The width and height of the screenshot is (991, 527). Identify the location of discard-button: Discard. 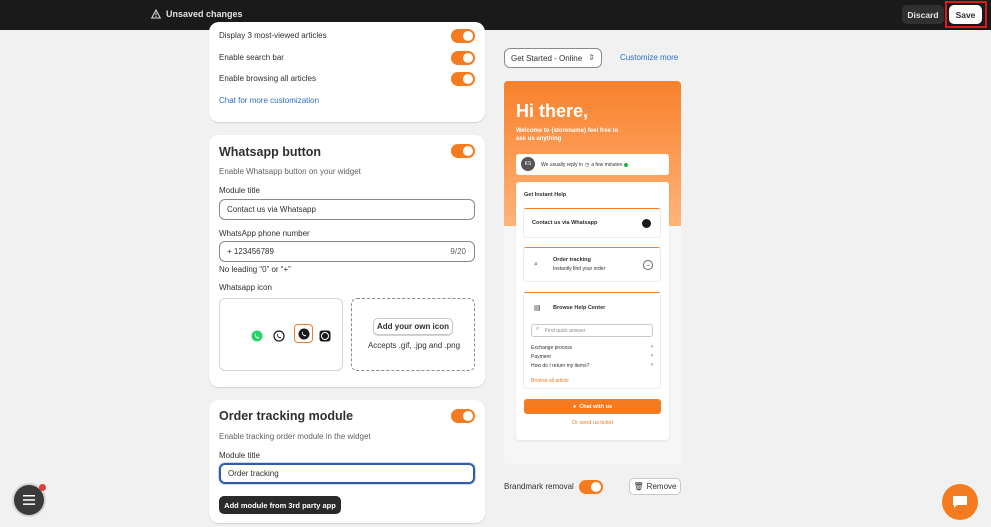
(923, 14).